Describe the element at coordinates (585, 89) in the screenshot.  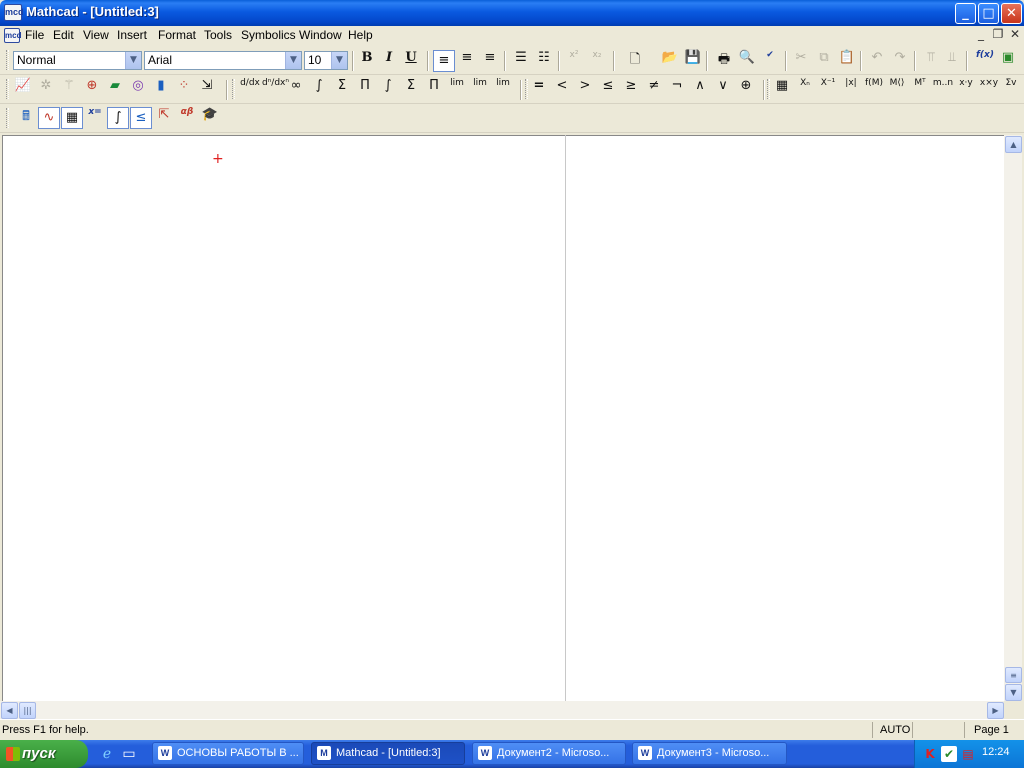
I see `greater-than-button: >` at that location.